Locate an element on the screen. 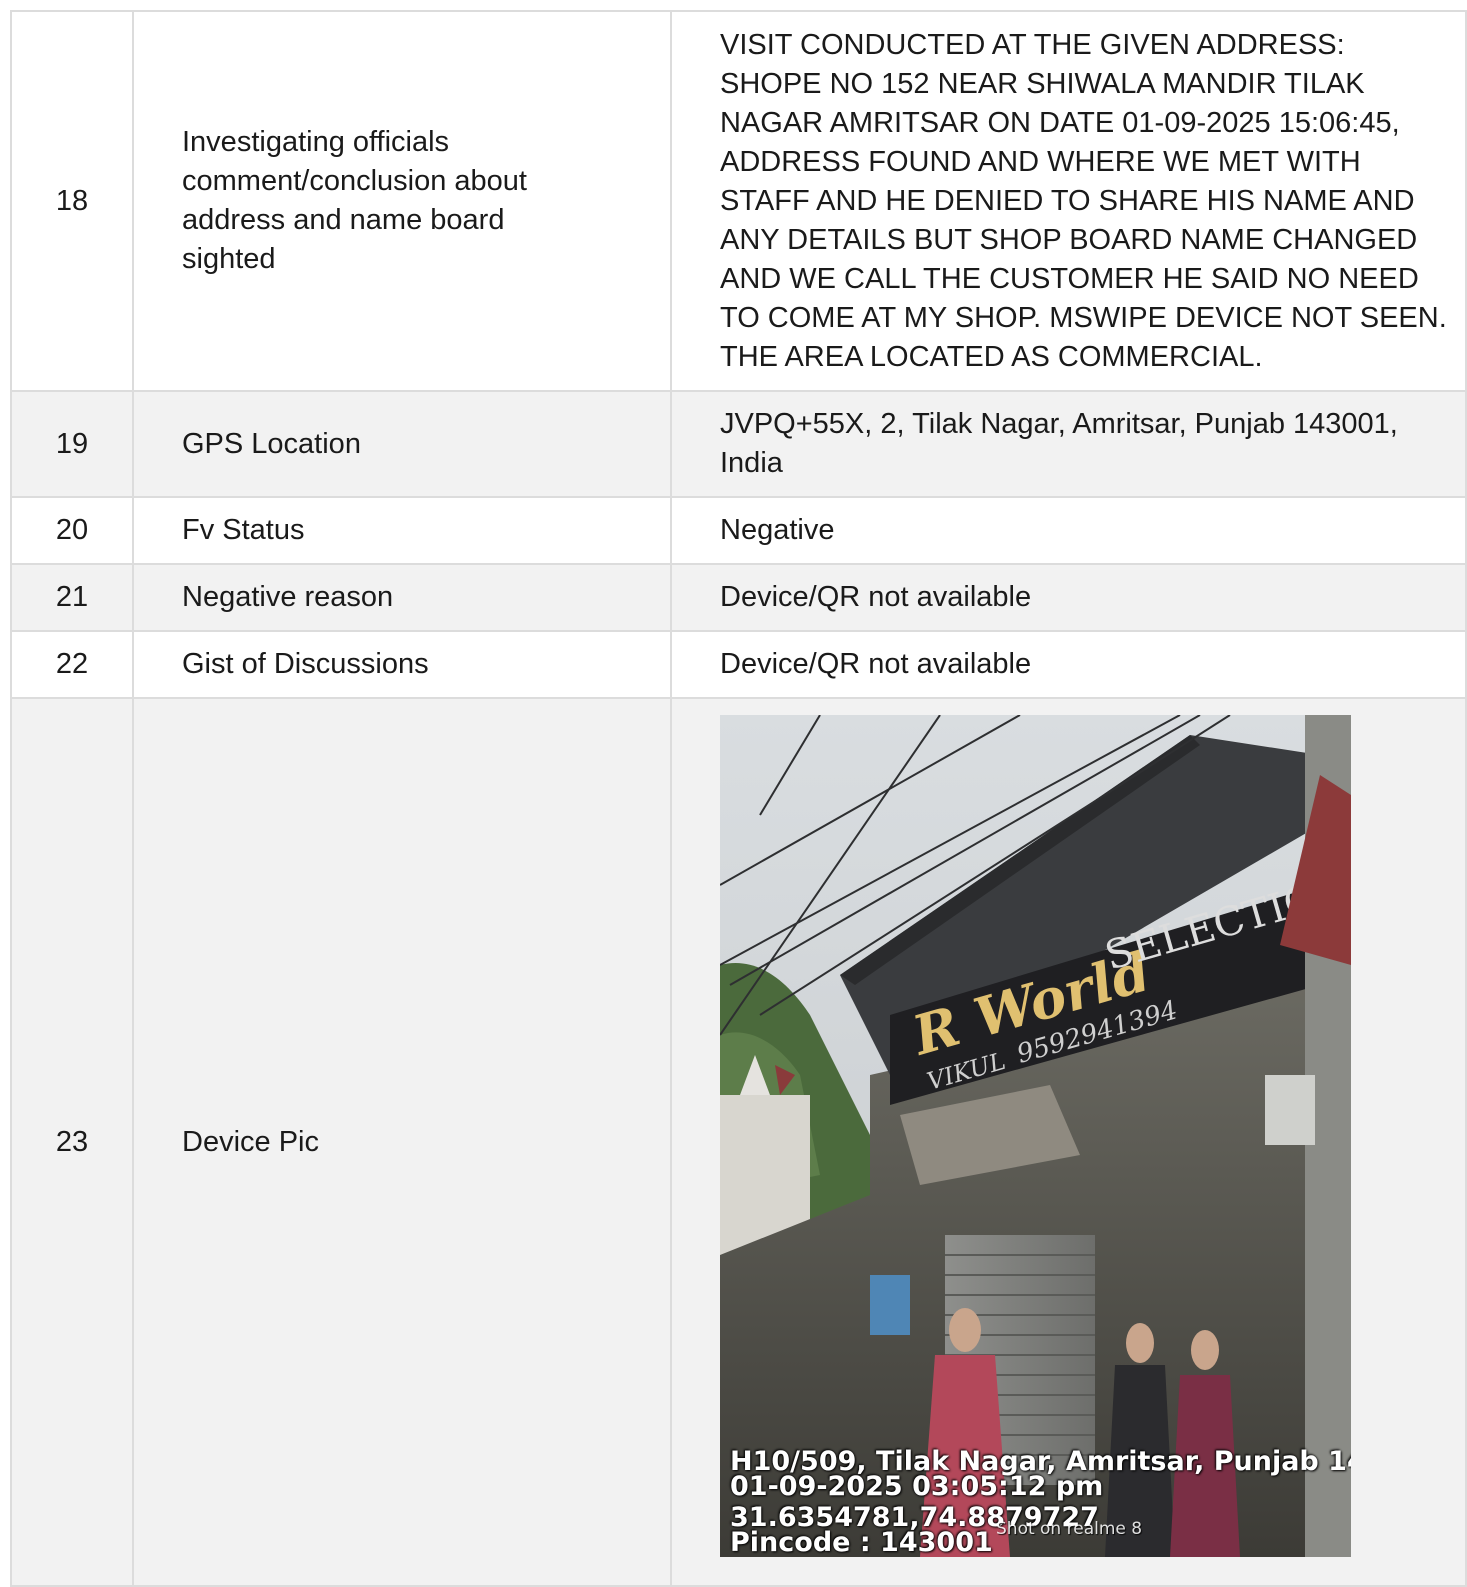 The image size is (1467, 1587). row-label: Gist of Discussions is located at coordinates (402, 664).